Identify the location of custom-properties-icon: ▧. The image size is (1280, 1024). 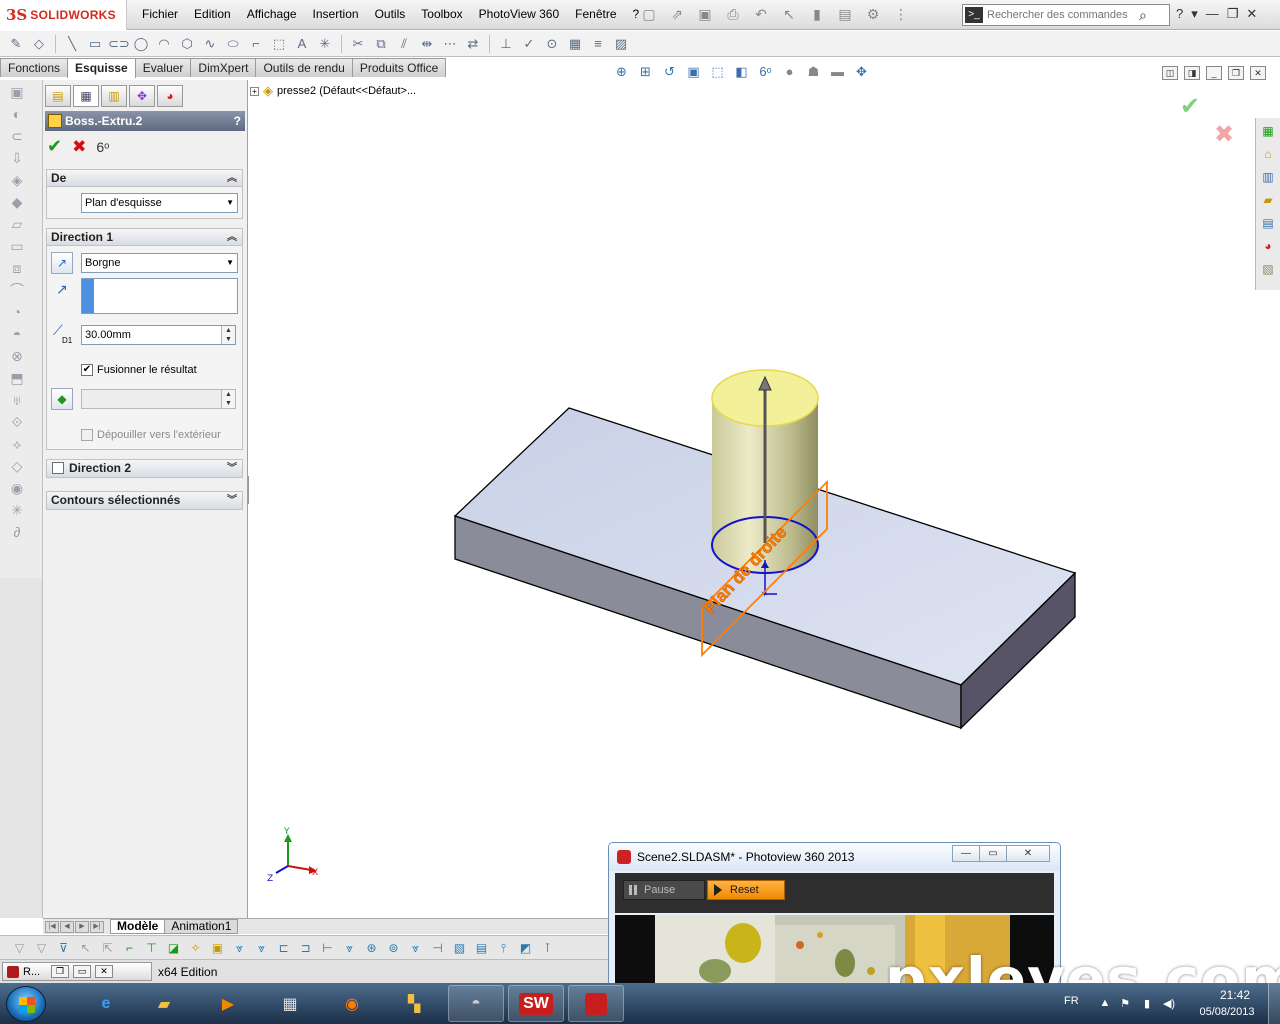
(1268, 269).